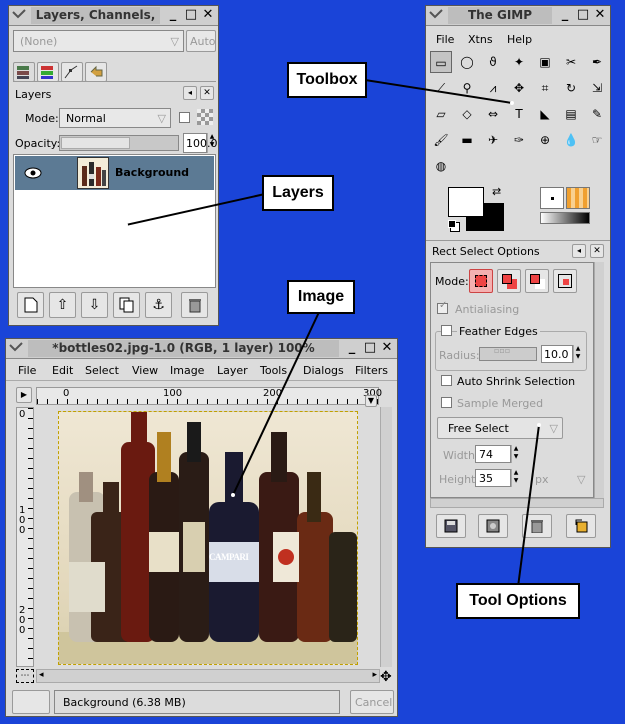 Image resolution: width=625 pixels, height=724 pixels. I want to click on menu-select: Select, so click(102, 370).